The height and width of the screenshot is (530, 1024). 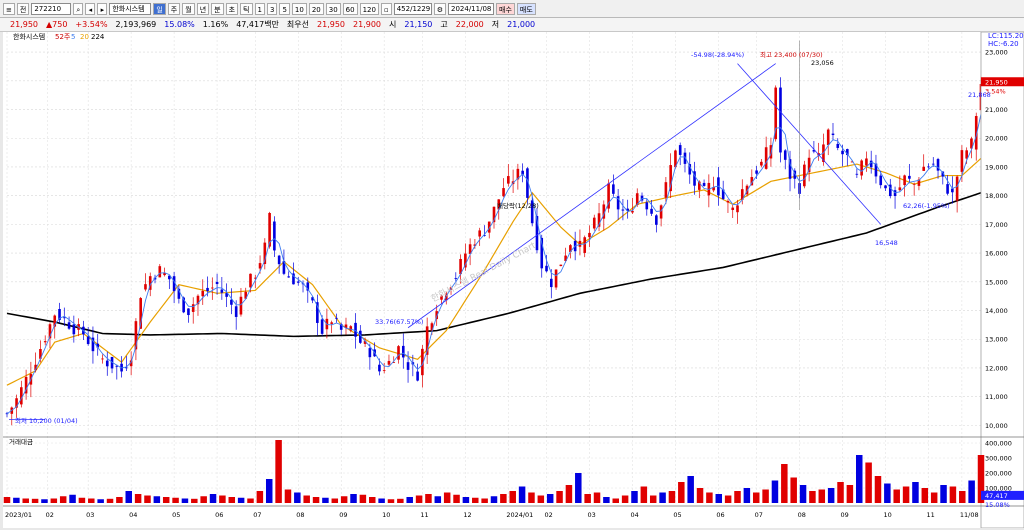 I want to click on settings-icon: ⚙, so click(x=439, y=8).